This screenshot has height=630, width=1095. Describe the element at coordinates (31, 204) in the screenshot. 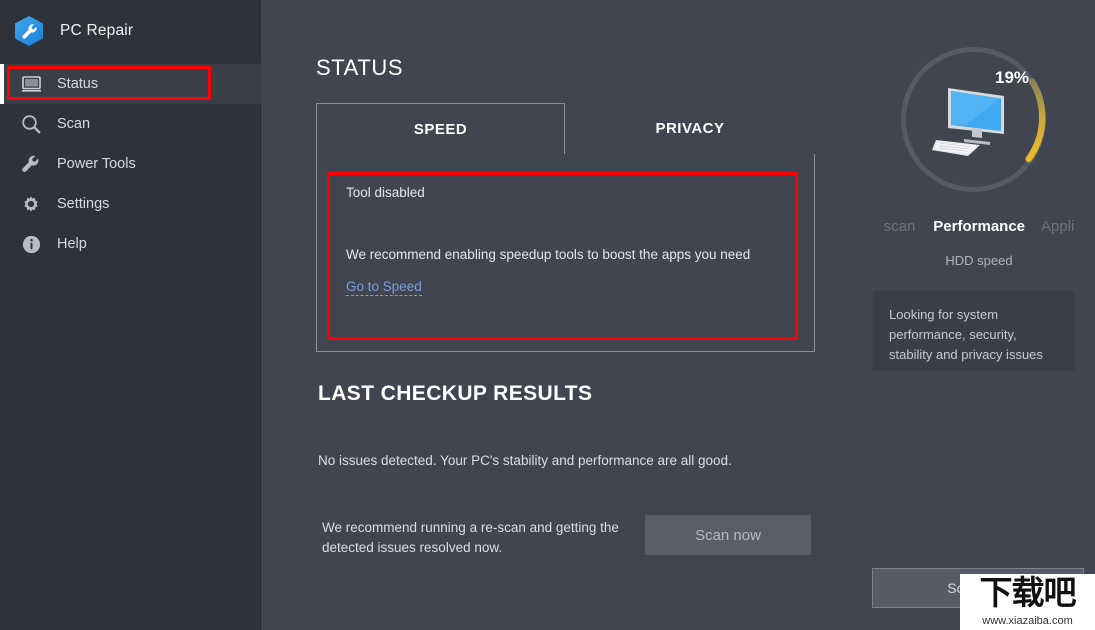

I see `gear-icon` at that location.